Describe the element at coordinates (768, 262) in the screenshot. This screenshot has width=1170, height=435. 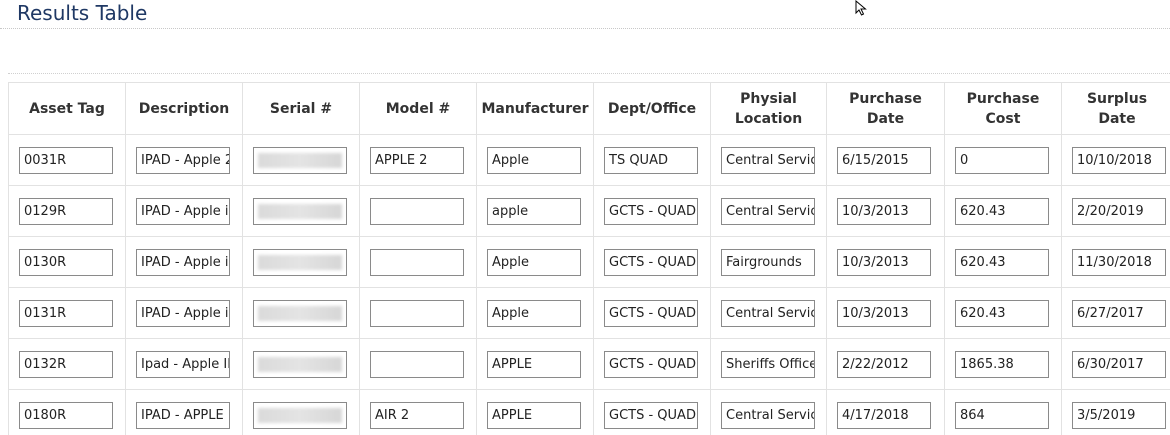
I see `physical-location-field: Fairgrounds` at that location.